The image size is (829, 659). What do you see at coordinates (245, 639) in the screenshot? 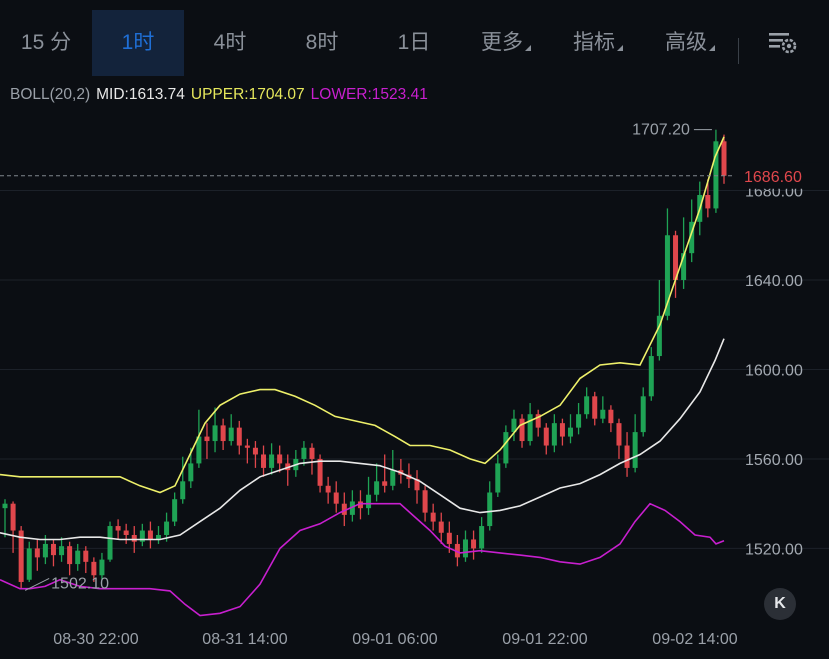
I see `x-tick-label: 08-31 14:00` at bounding box center [245, 639].